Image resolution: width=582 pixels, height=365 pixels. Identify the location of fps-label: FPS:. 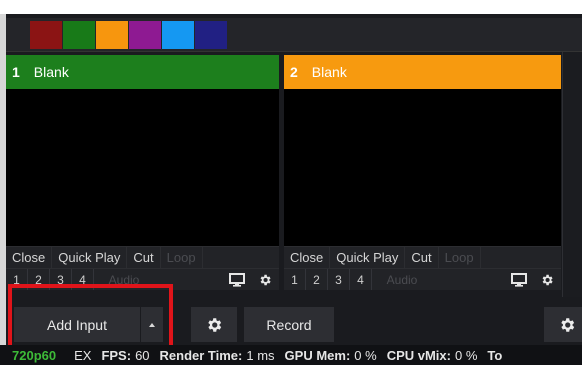
(116, 355).